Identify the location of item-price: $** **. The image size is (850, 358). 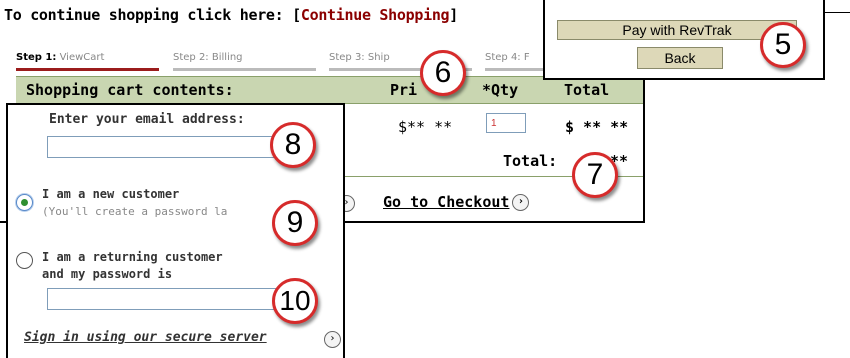
(425, 127).